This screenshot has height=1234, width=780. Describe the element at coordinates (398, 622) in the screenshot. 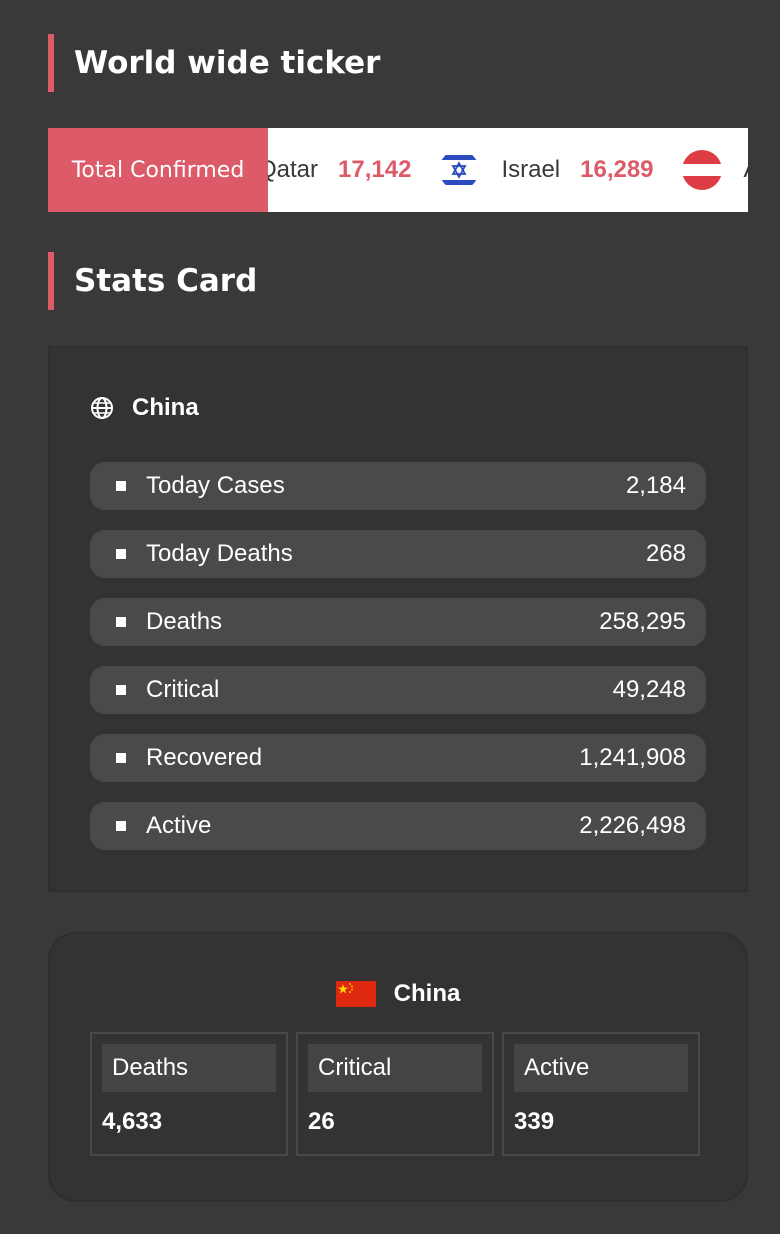

I see `stat-row-deaths: Deaths 258,295` at that location.